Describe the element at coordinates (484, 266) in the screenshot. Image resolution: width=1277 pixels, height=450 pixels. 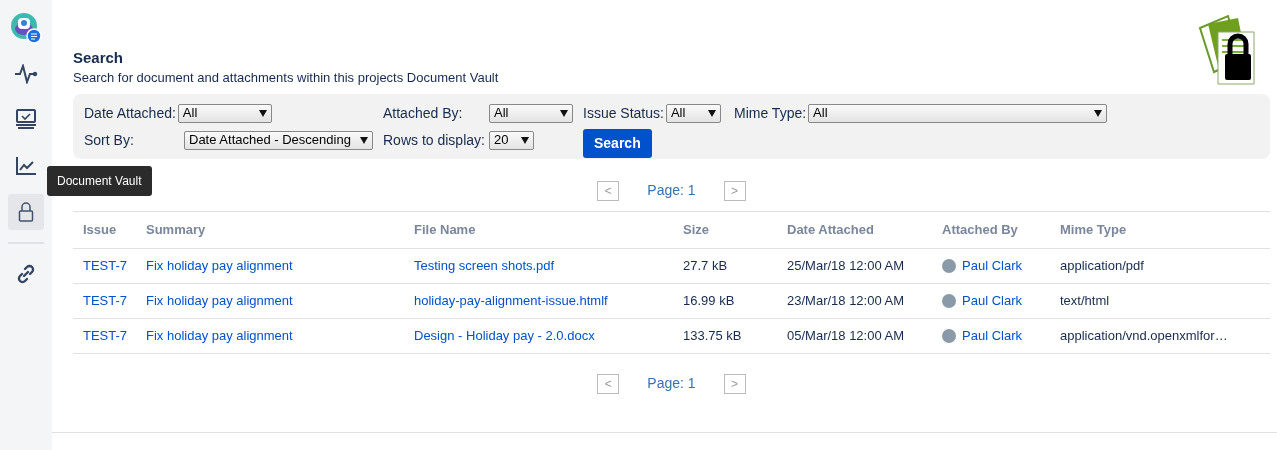
I see `table-link: Testing screen shots.pdf` at that location.